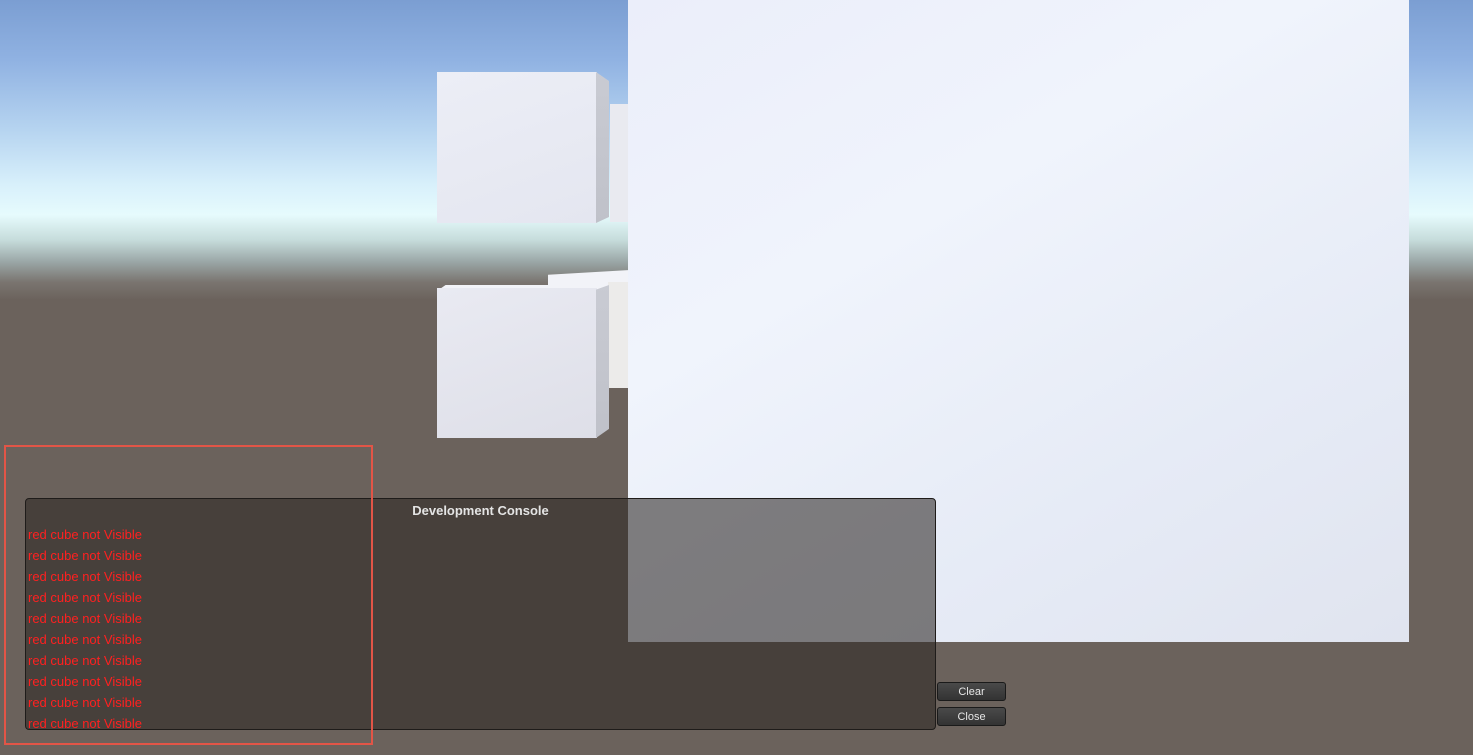  What do you see at coordinates (971, 691) in the screenshot?
I see `clear-button: Clear` at bounding box center [971, 691].